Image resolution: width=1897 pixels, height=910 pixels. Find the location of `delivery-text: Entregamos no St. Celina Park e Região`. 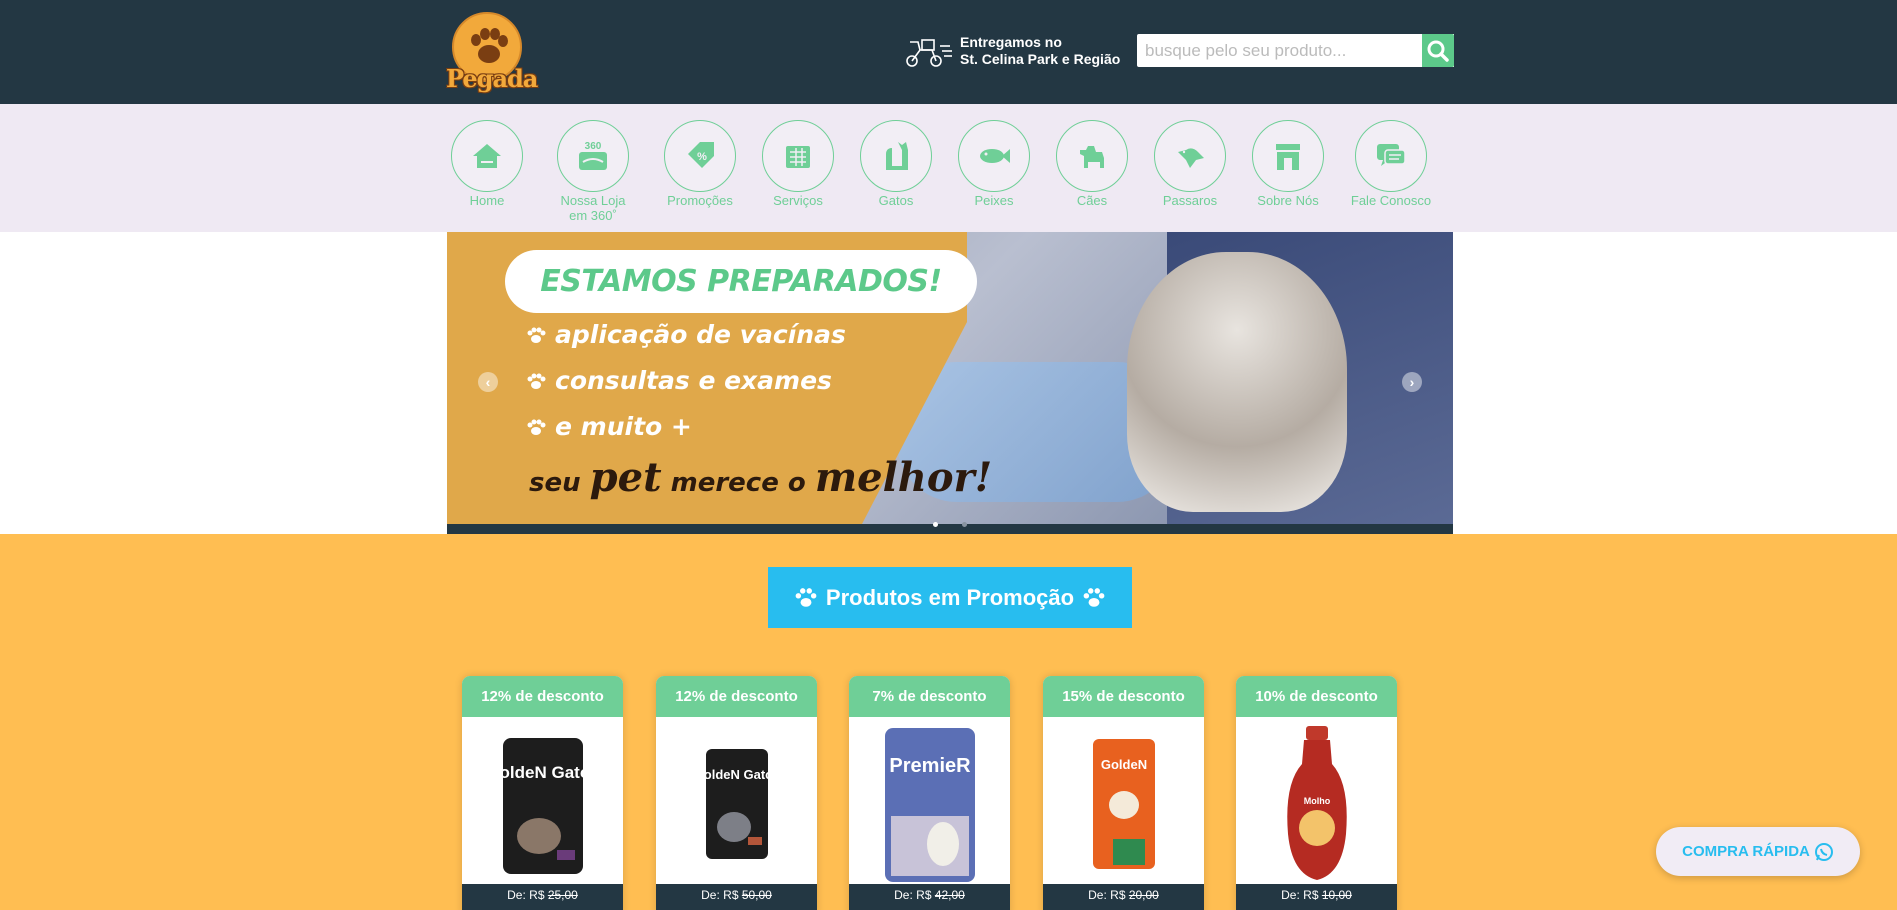

delivery-text: Entregamos no St. Celina Park e Região is located at coordinates (1040, 51).